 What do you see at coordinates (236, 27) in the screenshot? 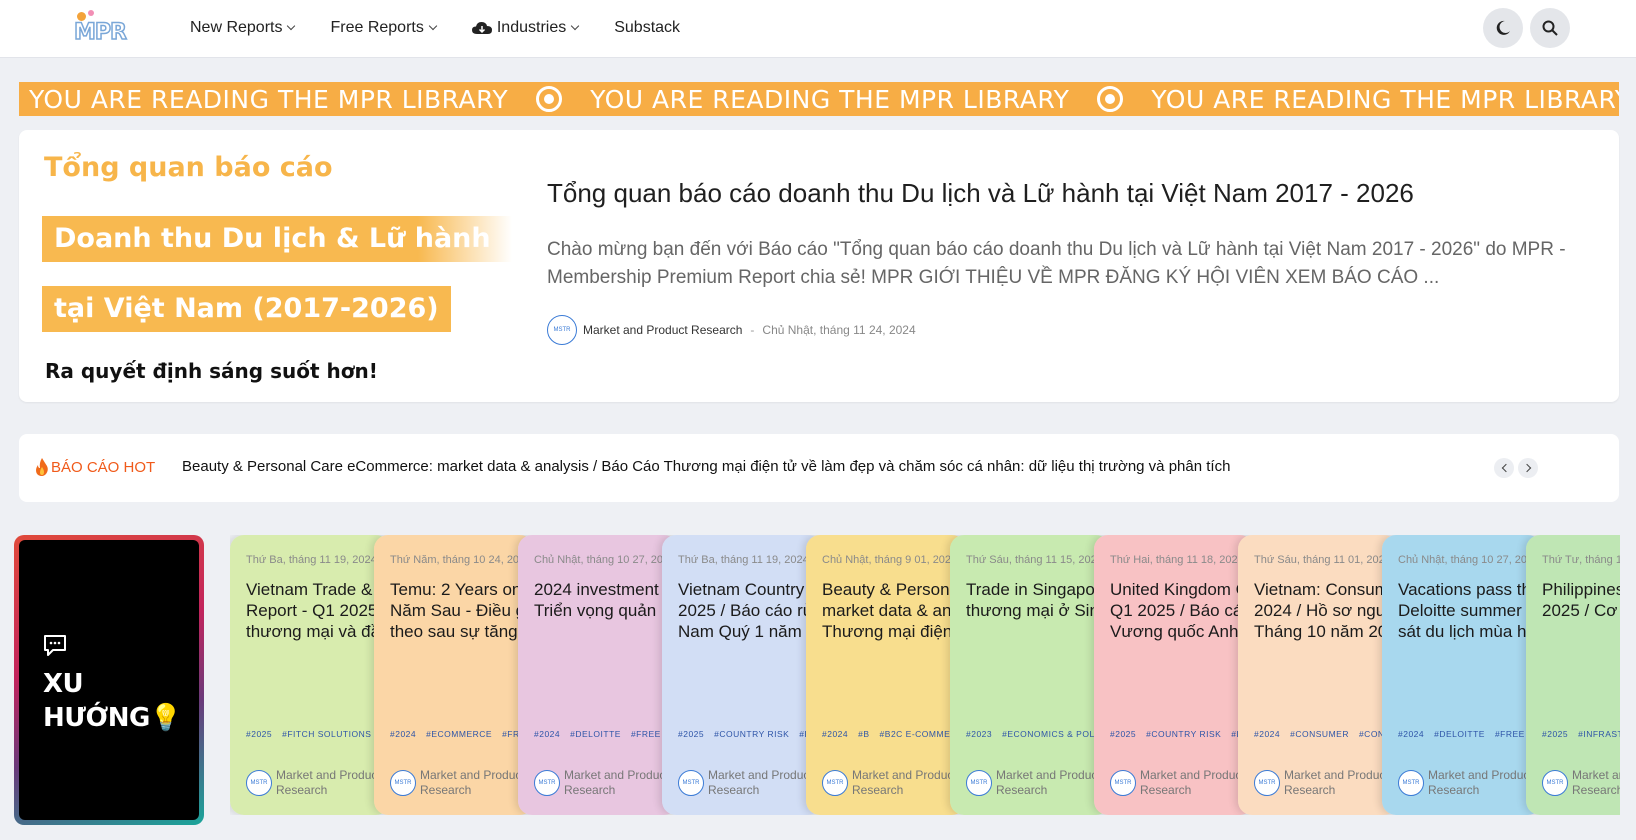
I see `nav-label: New Reports` at bounding box center [236, 27].